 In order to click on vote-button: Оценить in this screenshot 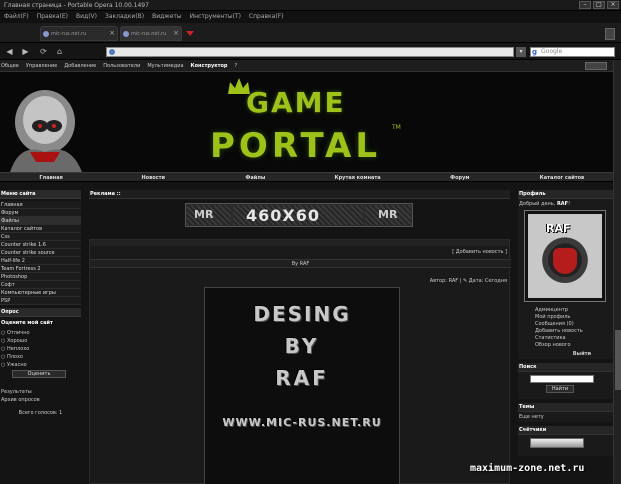, I will do `click(39, 374)`.